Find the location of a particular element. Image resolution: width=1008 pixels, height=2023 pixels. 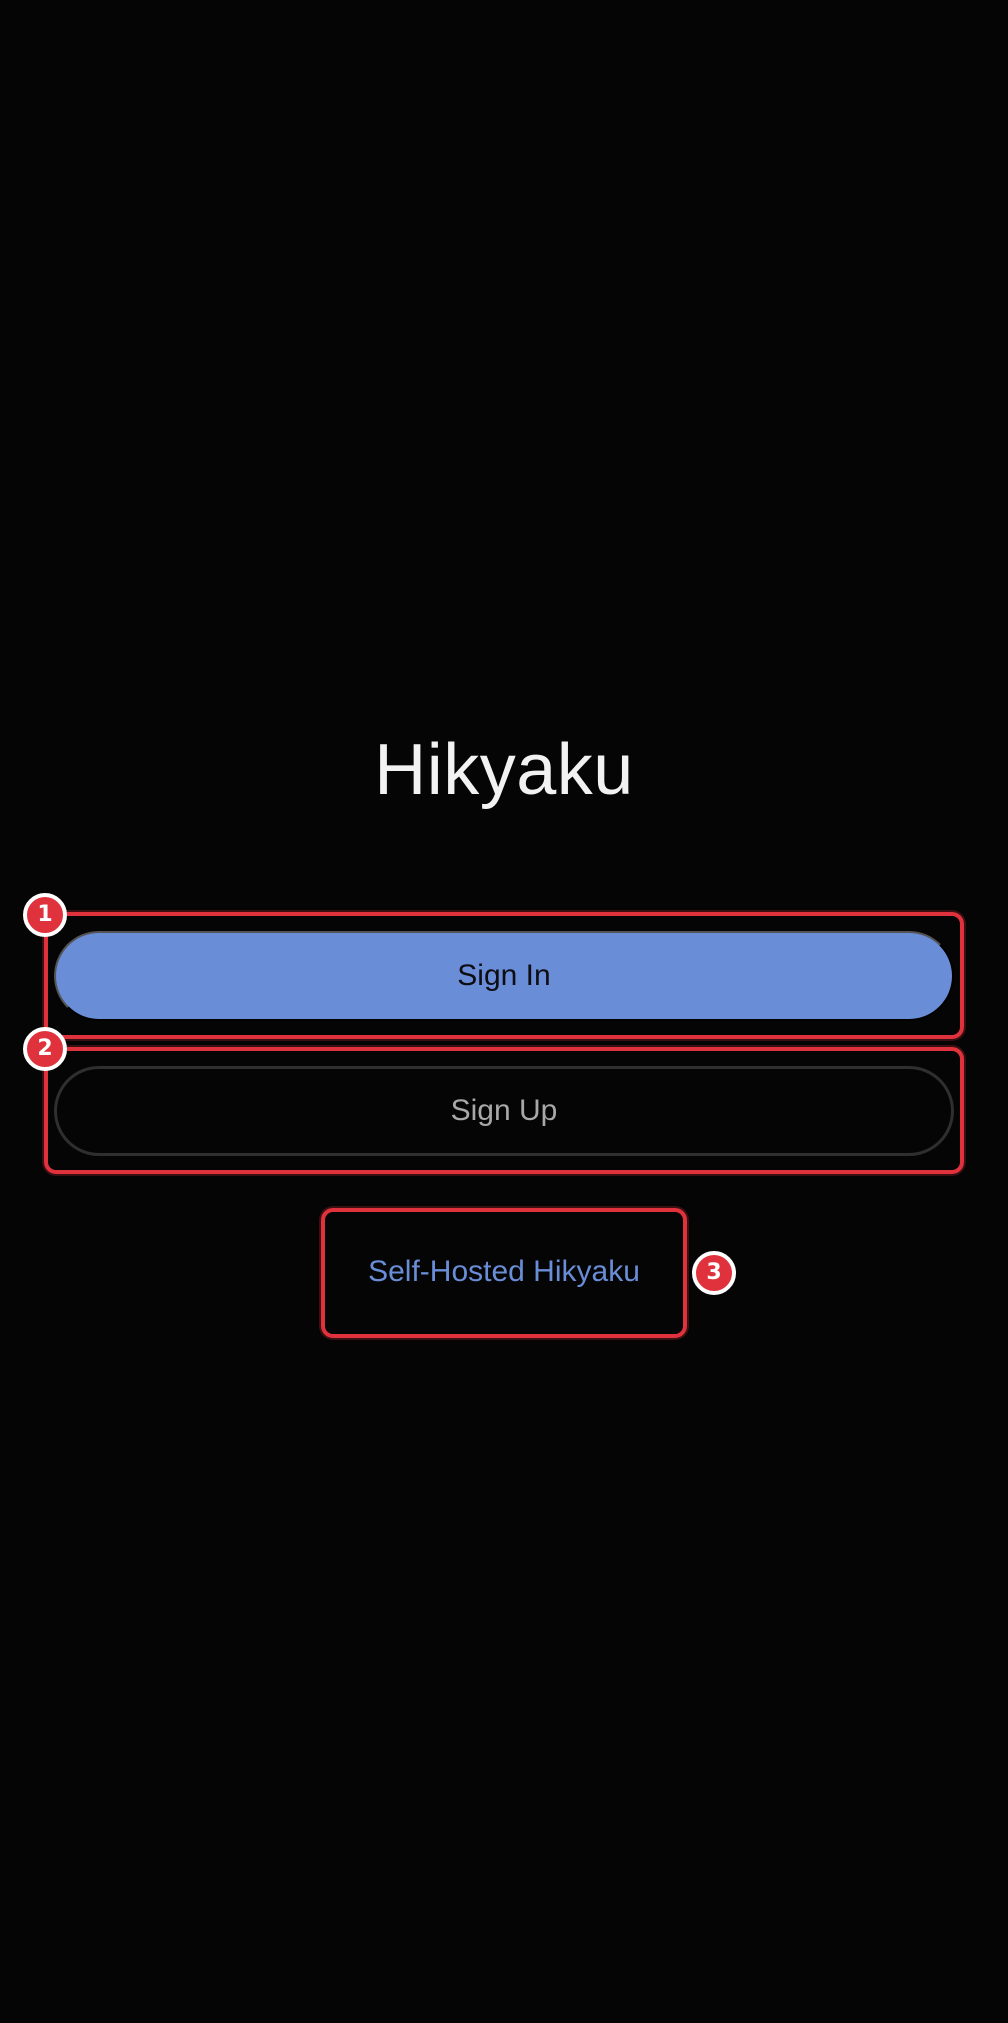

annotation-badge-3: 3 is located at coordinates (714, 1273).